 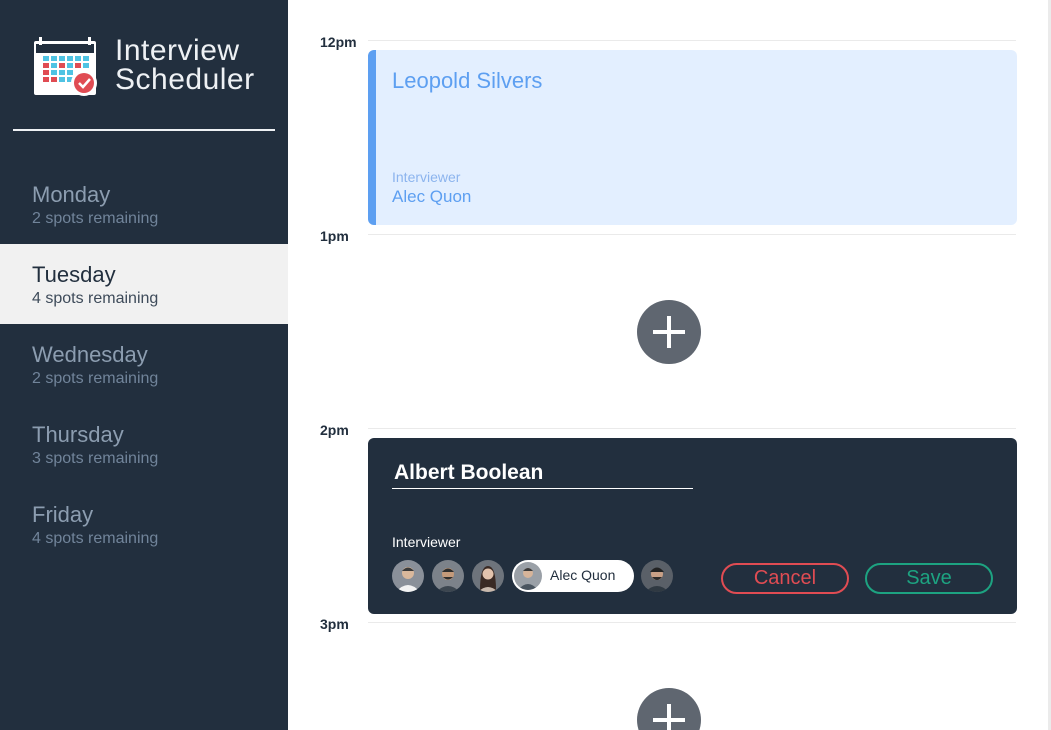 I want to click on booked-appointment: Leopold Silvers Interviewer Alec Quon, so click(x=692, y=137).